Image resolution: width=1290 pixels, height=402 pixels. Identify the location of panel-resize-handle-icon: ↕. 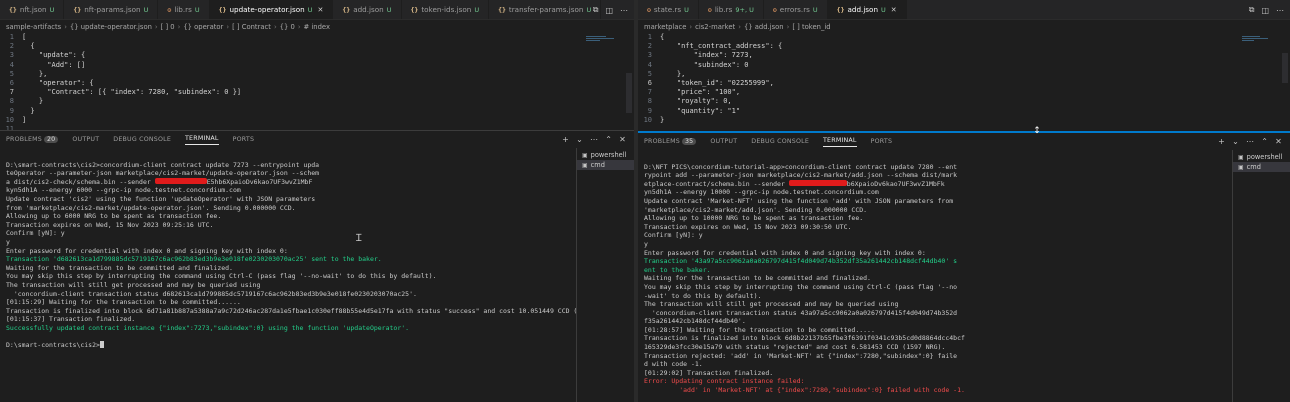
(1037, 131).